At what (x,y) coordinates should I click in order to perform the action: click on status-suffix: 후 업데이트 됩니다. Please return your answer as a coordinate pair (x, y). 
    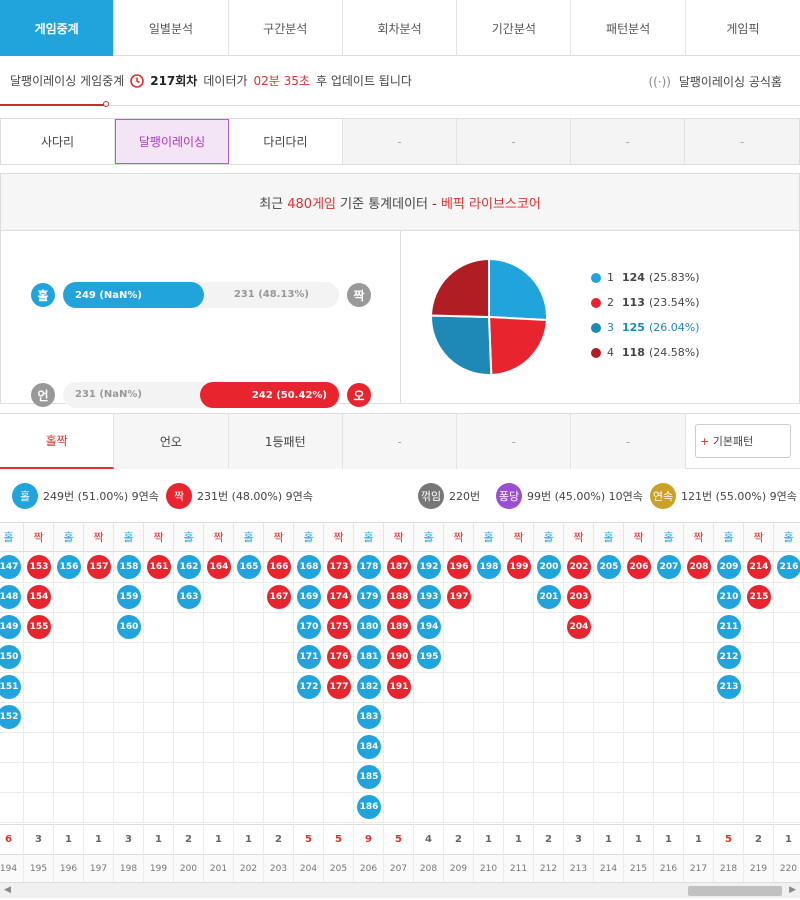
    Looking at the image, I should click on (363, 81).